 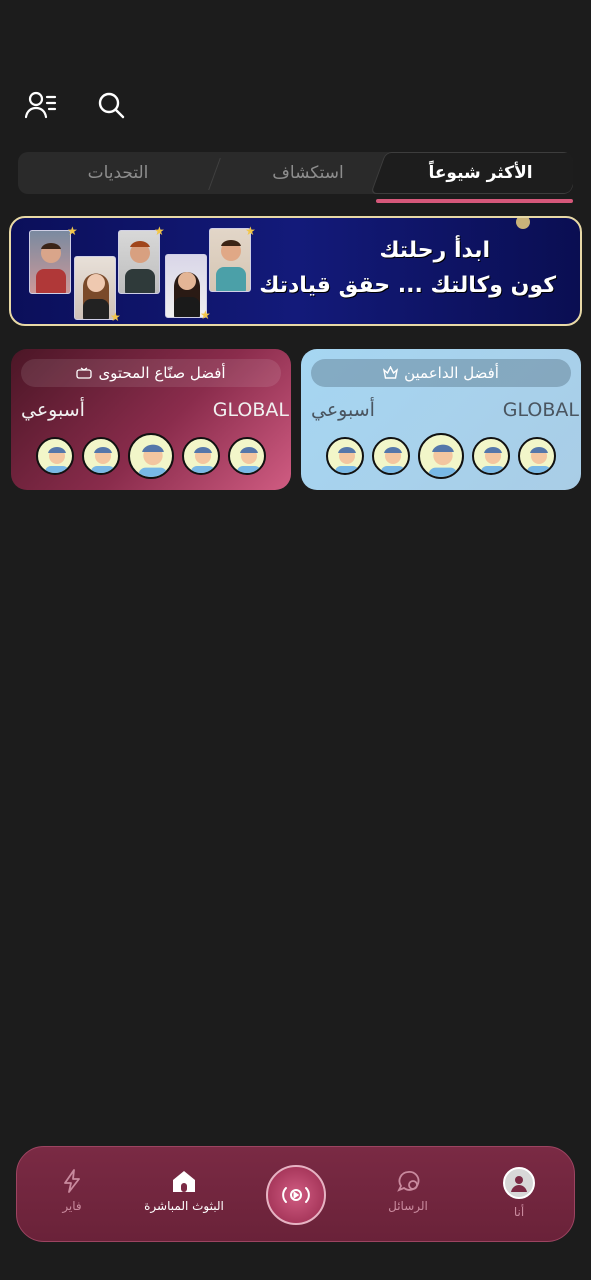 What do you see at coordinates (162, 373) in the screenshot?
I see `card-title-label: أفضل صنّاع المحتوى` at bounding box center [162, 373].